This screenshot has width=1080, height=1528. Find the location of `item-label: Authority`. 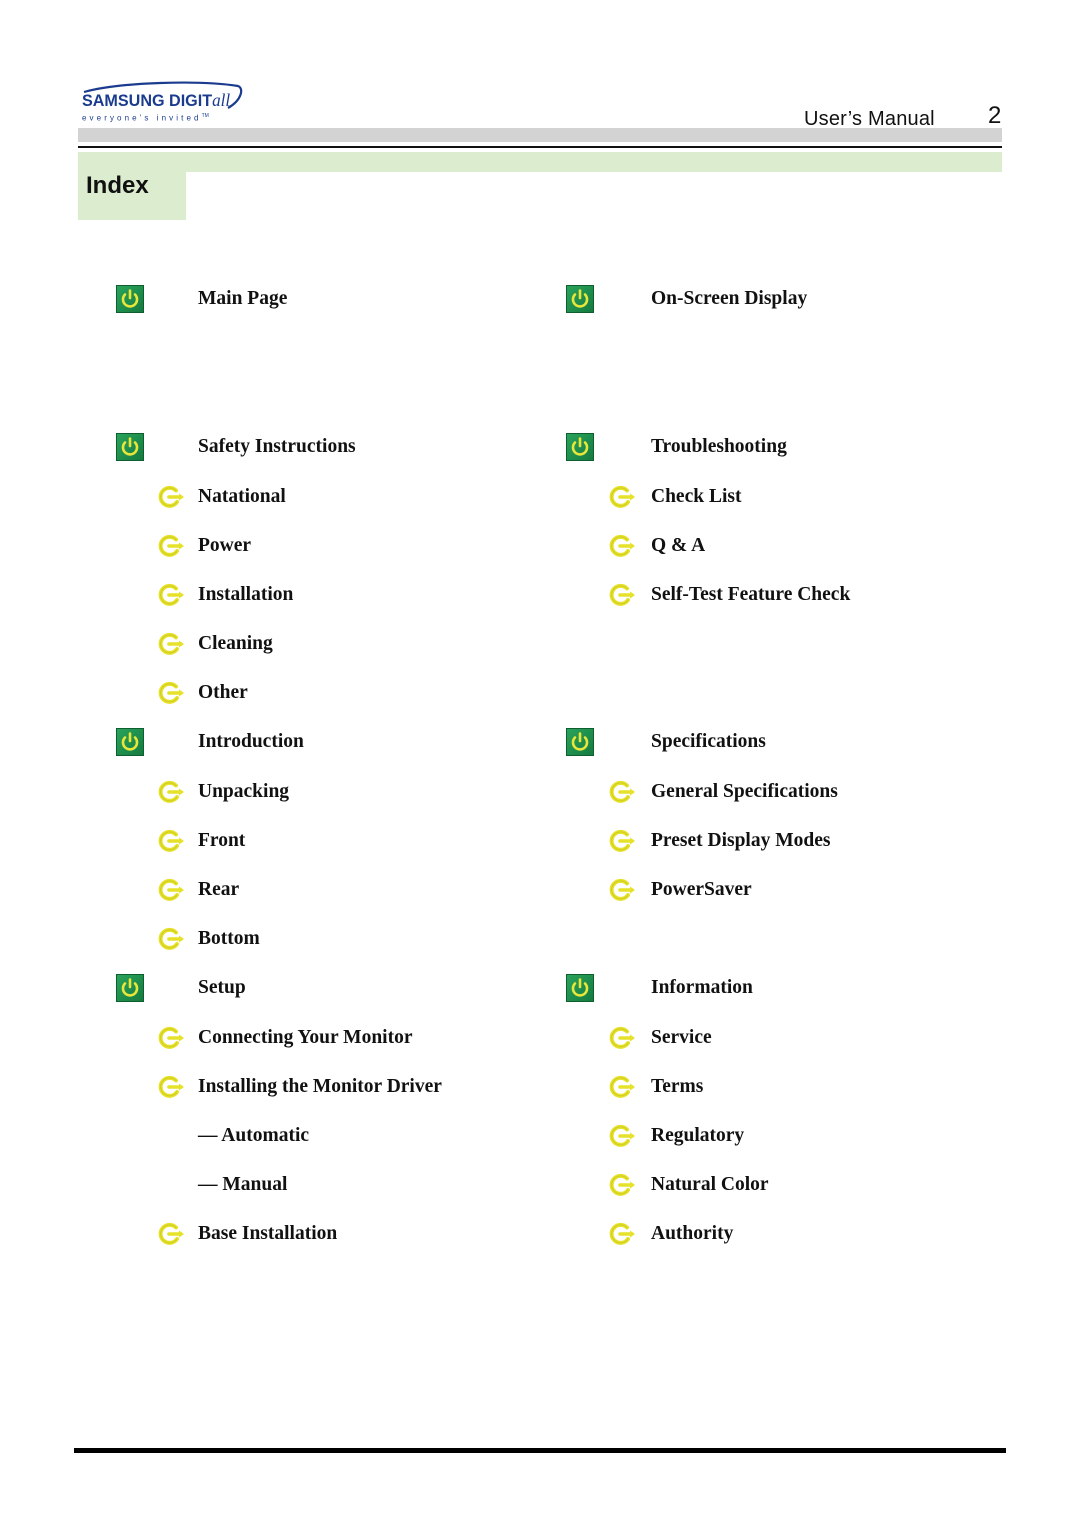

item-label: Authority is located at coordinates (692, 1234).